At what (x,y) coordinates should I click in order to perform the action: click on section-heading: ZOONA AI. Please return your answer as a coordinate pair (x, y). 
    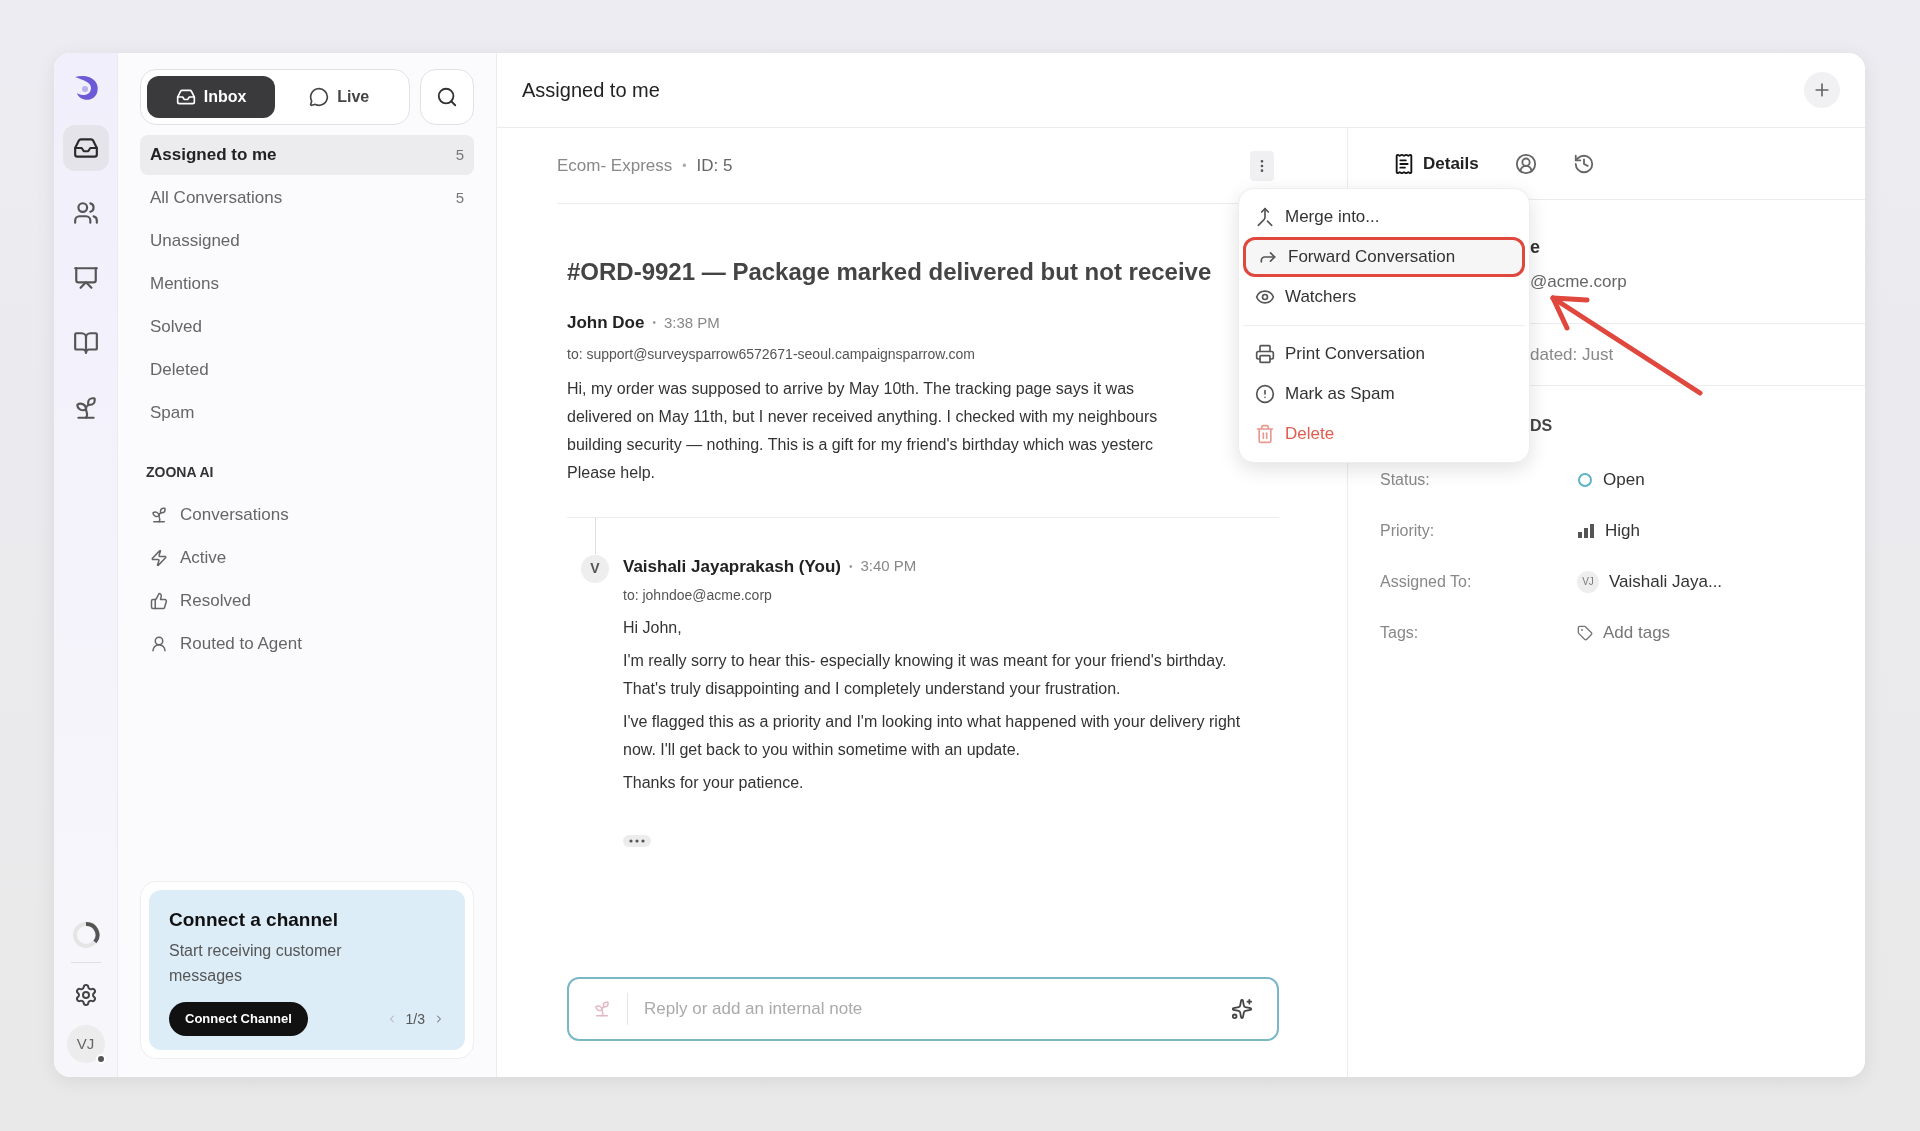
    Looking at the image, I should click on (180, 472).